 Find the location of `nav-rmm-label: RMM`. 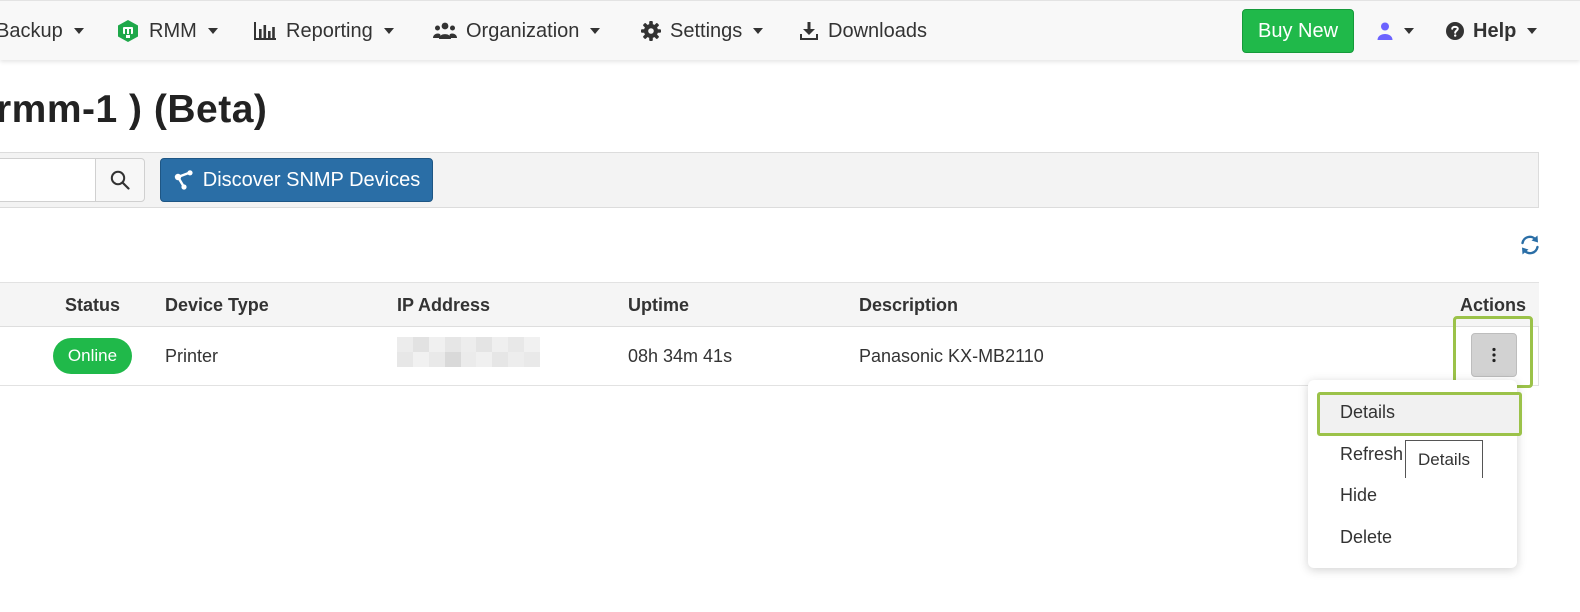

nav-rmm-label: RMM is located at coordinates (173, 30).